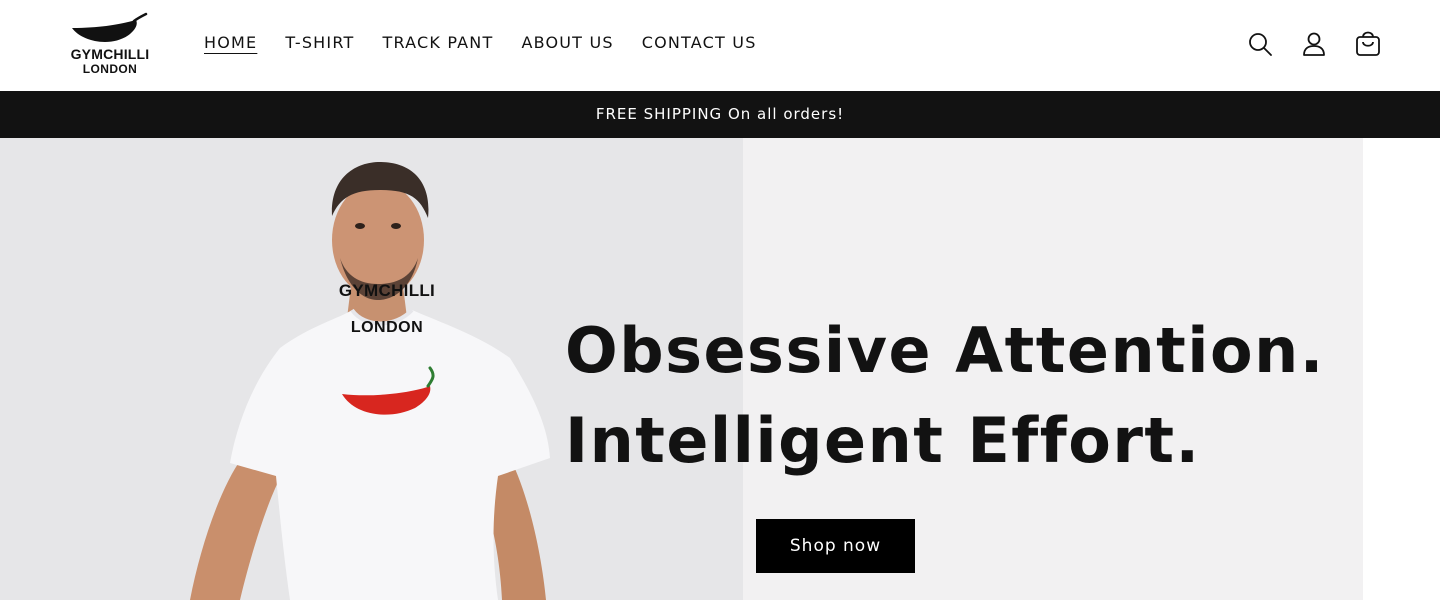 Image resolution: width=1440 pixels, height=600 pixels. I want to click on tee-print-text-primary: GYMCHILLI, so click(387, 290).